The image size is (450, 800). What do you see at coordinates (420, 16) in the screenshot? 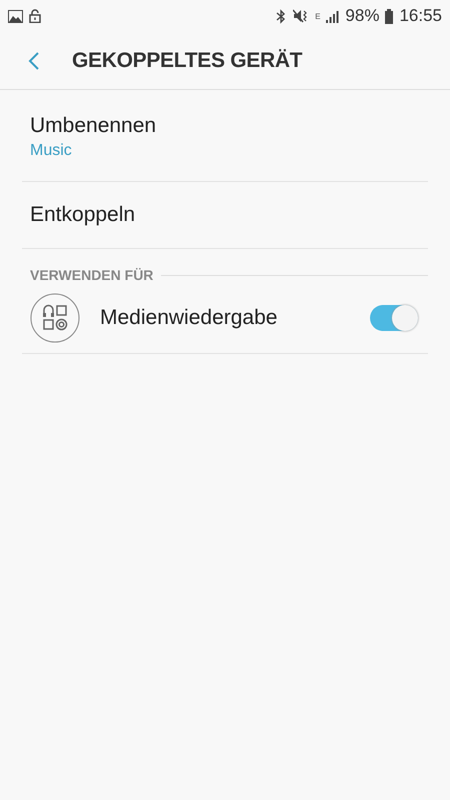
I see `clock: 16:55` at bounding box center [420, 16].